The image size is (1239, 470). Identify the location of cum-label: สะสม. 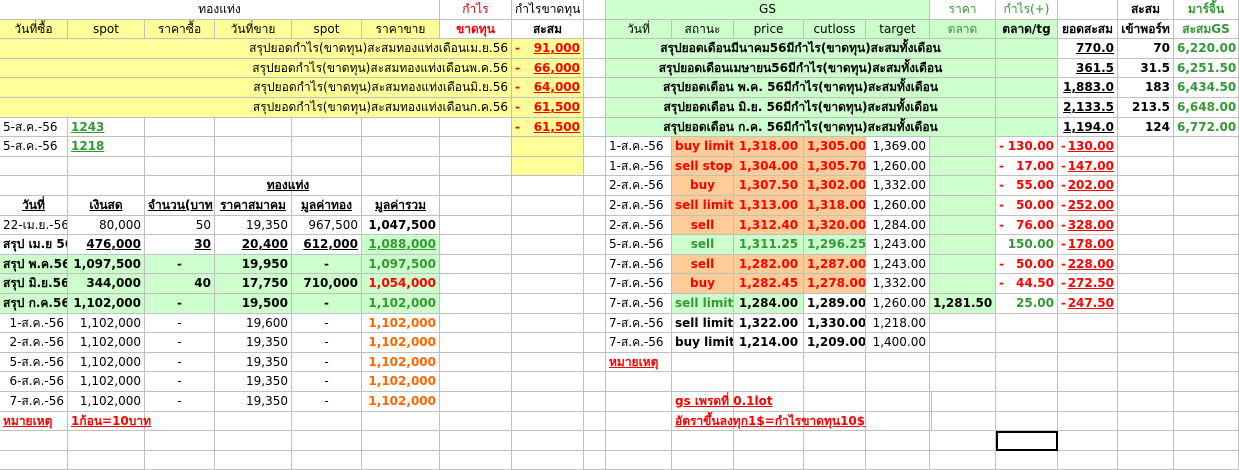
(1146, 10).